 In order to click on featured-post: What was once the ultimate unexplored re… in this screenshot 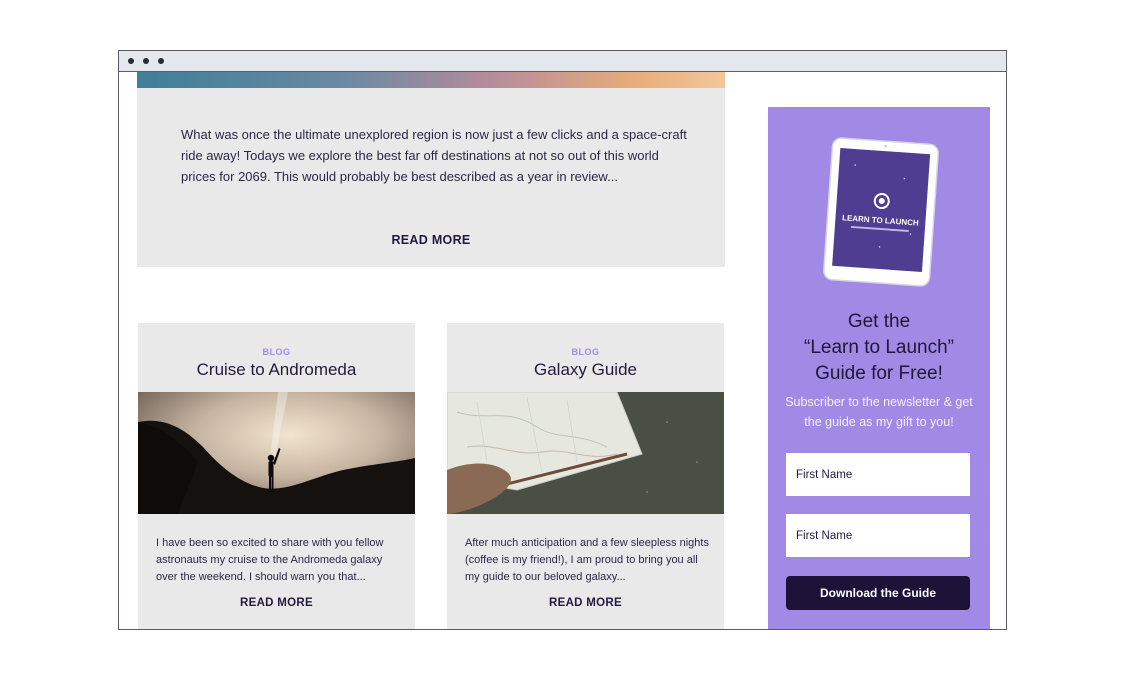, I will do `click(431, 169)`.